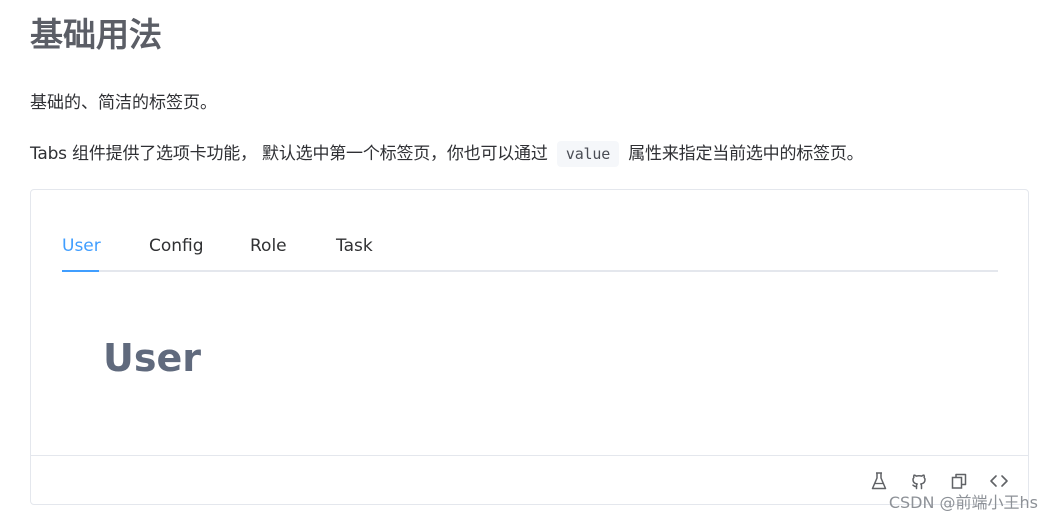 The image size is (1052, 523). What do you see at coordinates (80, 271) in the screenshot?
I see `active-tab-indicator` at bounding box center [80, 271].